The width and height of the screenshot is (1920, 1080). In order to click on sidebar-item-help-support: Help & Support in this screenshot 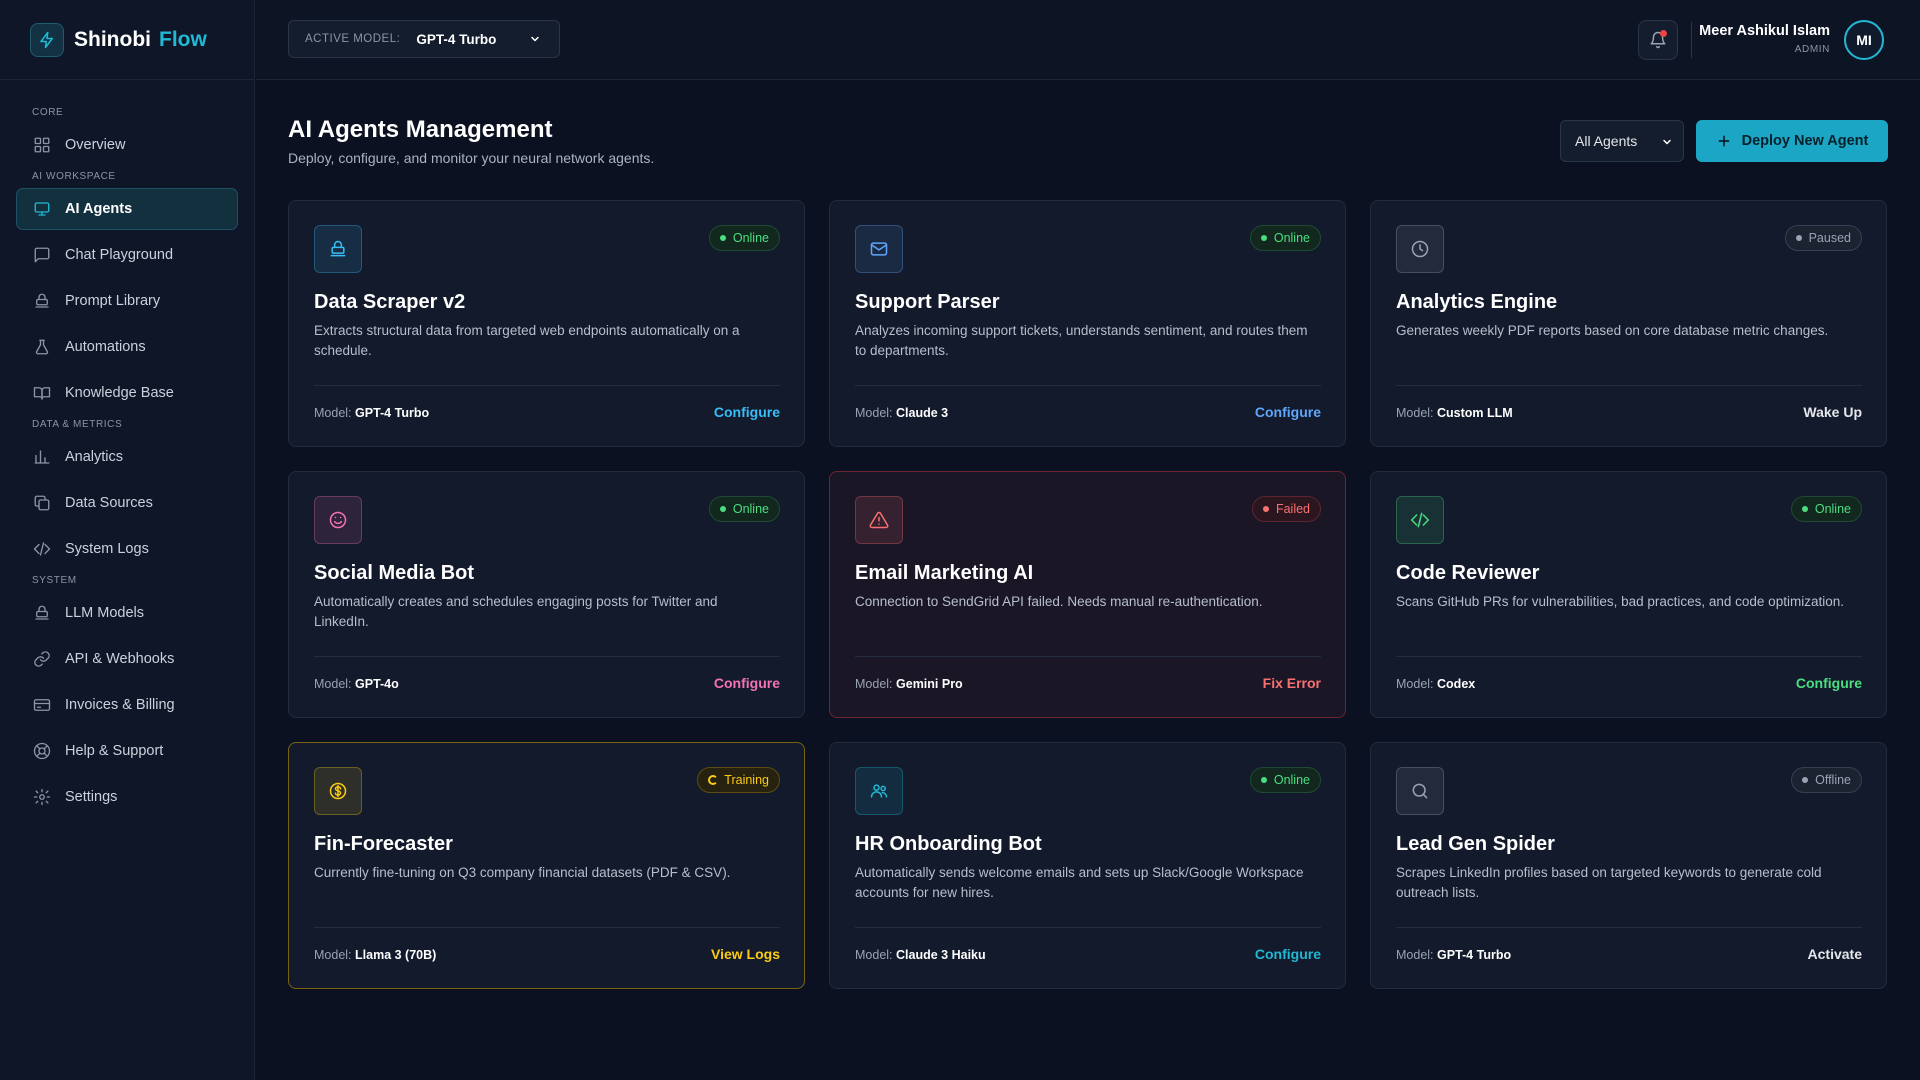, I will do `click(127, 751)`.